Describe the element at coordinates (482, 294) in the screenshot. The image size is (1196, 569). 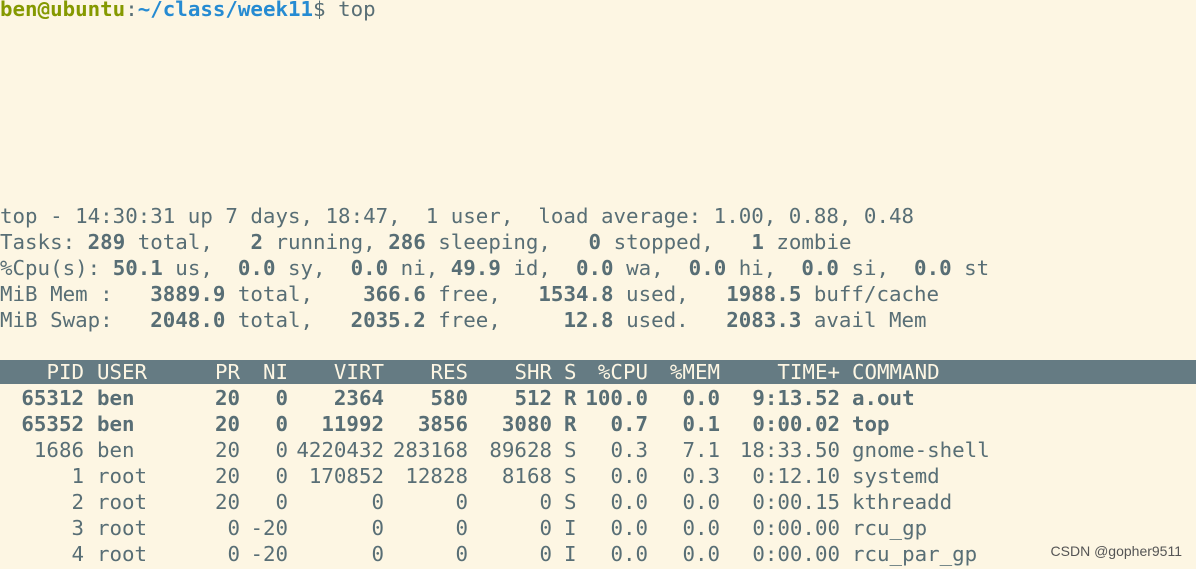
I see `mem-free-label: free,` at that location.